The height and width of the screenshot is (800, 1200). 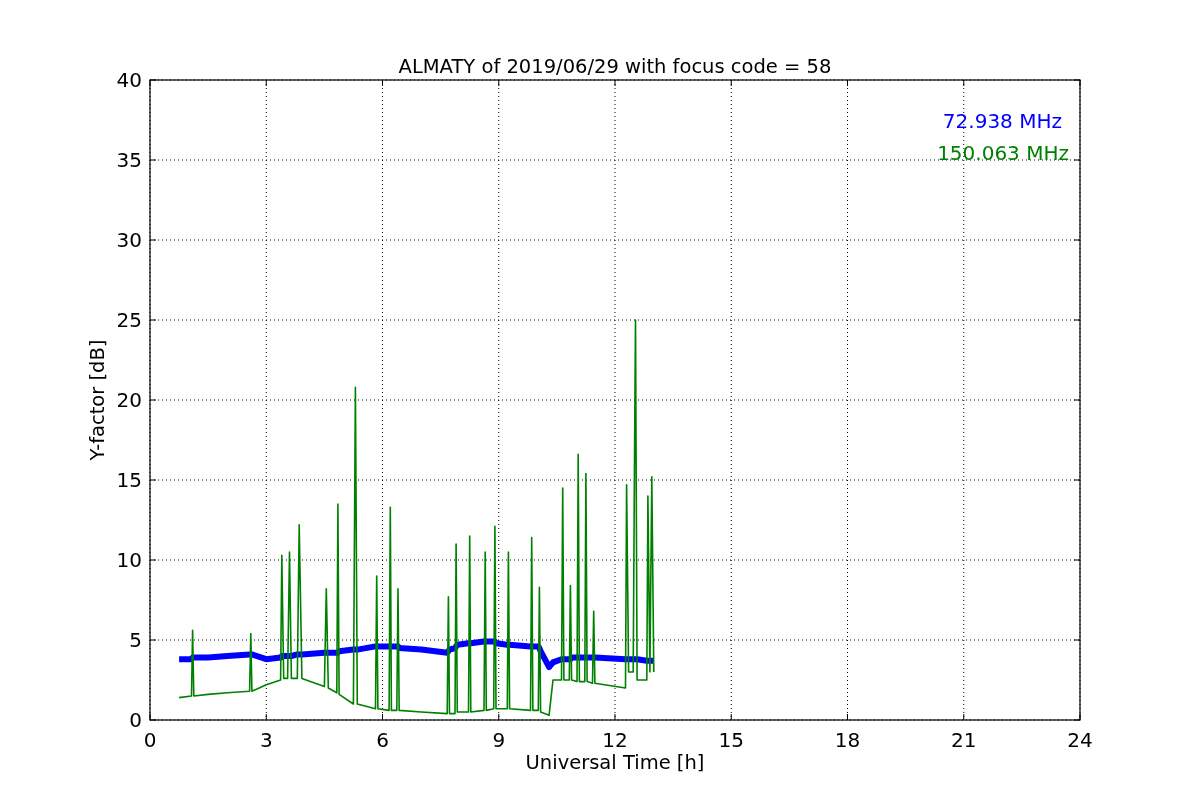 I want to click on tick-label: 6, so click(x=382, y=740).